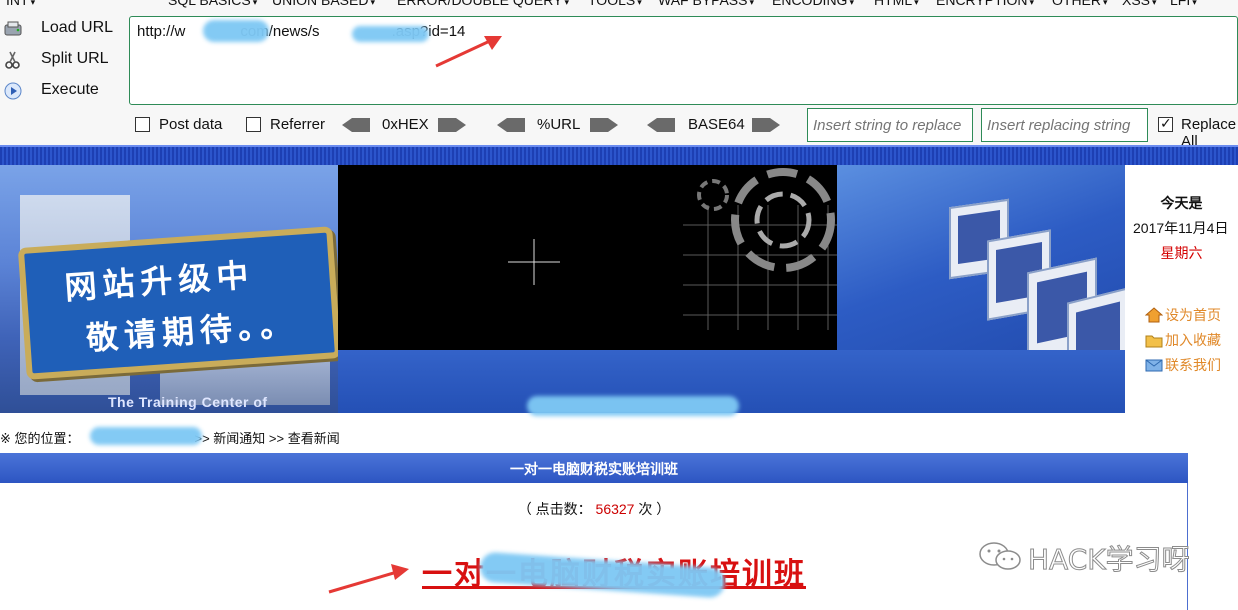  I want to click on base64-decode-arrow-icon, so click(661, 125).